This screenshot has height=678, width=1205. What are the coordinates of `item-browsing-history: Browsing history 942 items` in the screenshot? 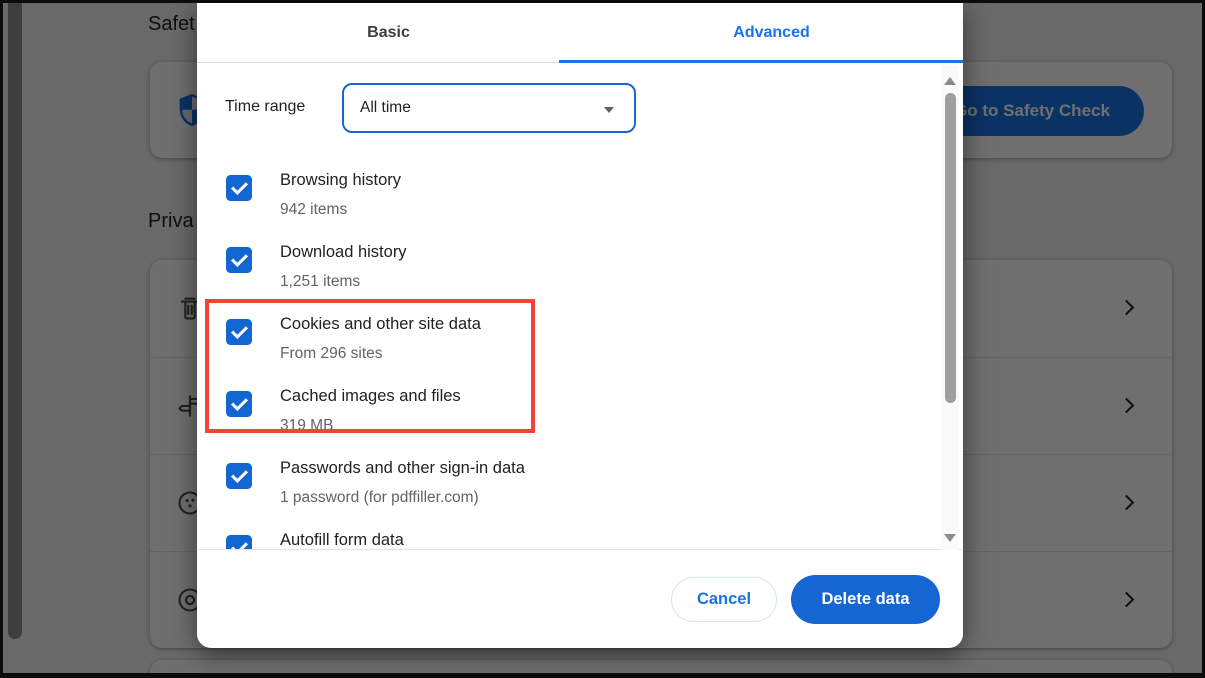 It's located at (567, 199).